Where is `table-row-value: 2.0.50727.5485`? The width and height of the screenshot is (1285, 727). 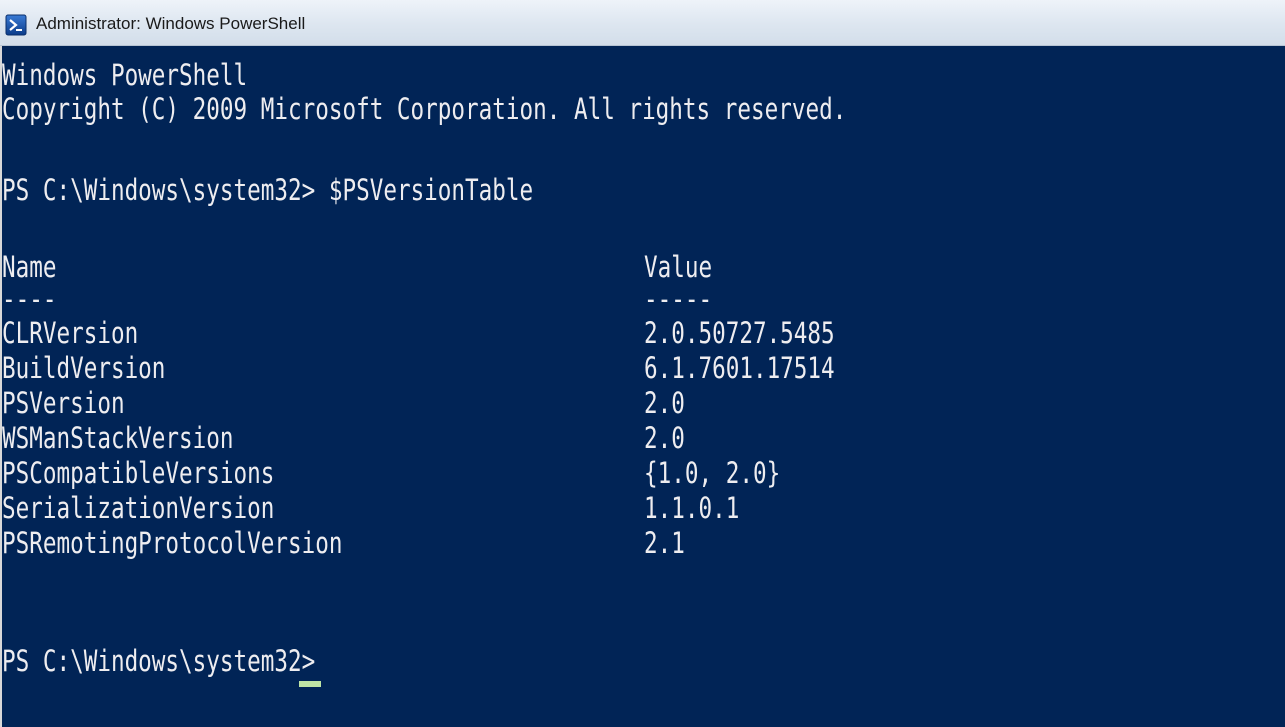 table-row-value: 2.0.50727.5485 is located at coordinates (739, 333).